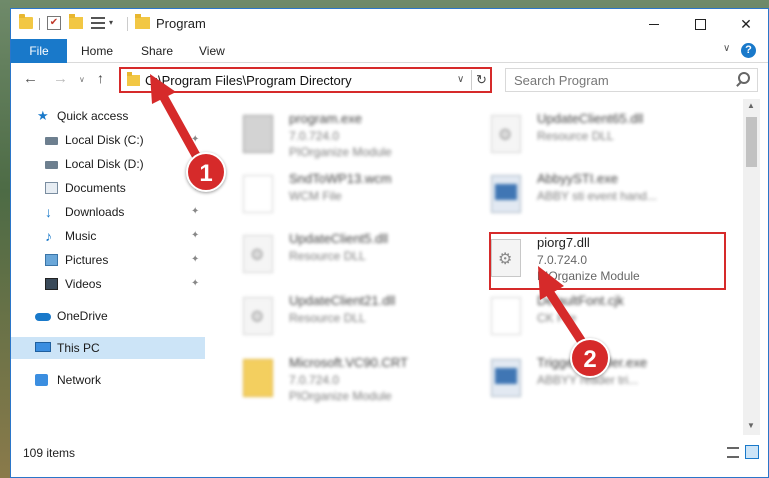 The width and height of the screenshot is (769, 478). What do you see at coordinates (206, 172) in the screenshot?
I see `step-1-badge: 1` at bounding box center [206, 172].